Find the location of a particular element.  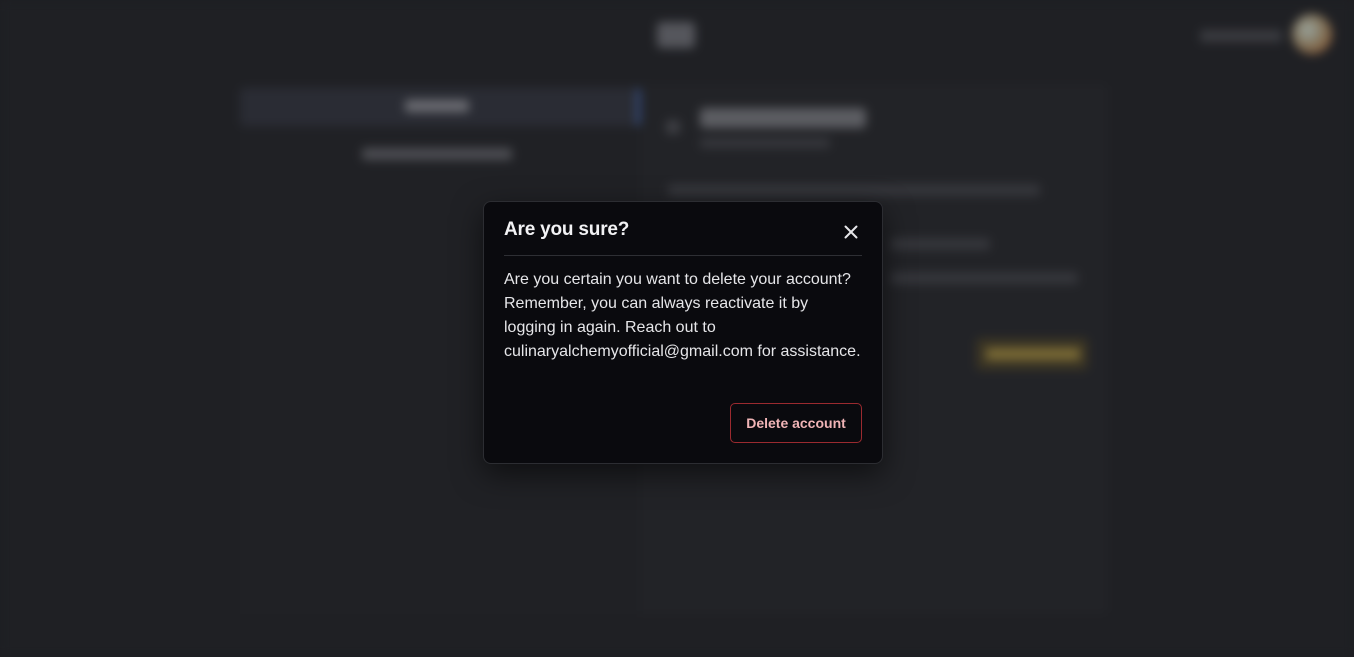

close-icon is located at coordinates (851, 232).